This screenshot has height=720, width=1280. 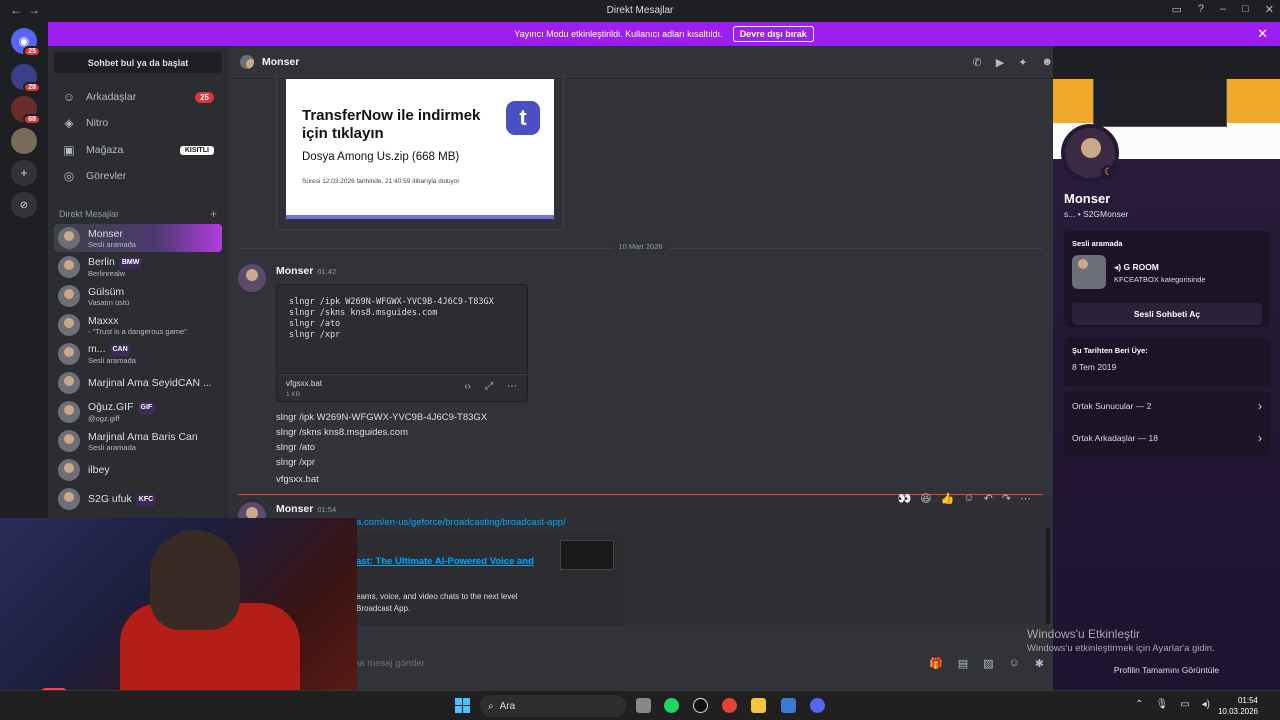 I want to click on file-explorer-icon, so click(x=758, y=705).